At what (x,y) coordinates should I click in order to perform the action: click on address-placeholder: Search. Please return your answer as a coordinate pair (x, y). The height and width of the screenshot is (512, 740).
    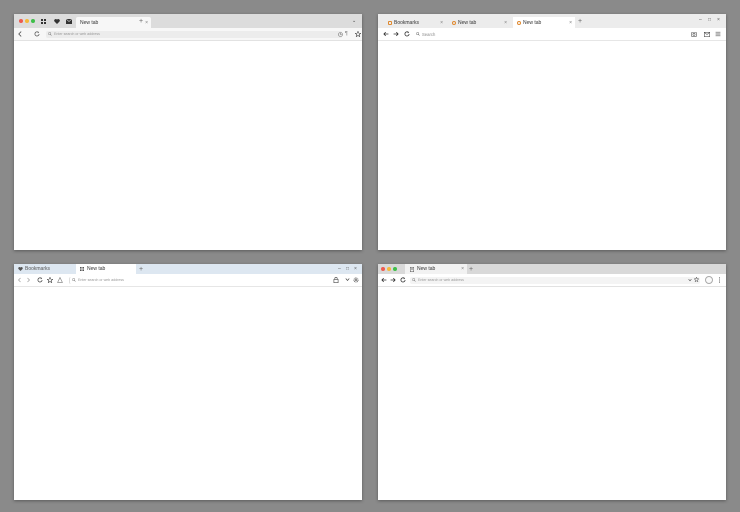
    Looking at the image, I should click on (429, 34).